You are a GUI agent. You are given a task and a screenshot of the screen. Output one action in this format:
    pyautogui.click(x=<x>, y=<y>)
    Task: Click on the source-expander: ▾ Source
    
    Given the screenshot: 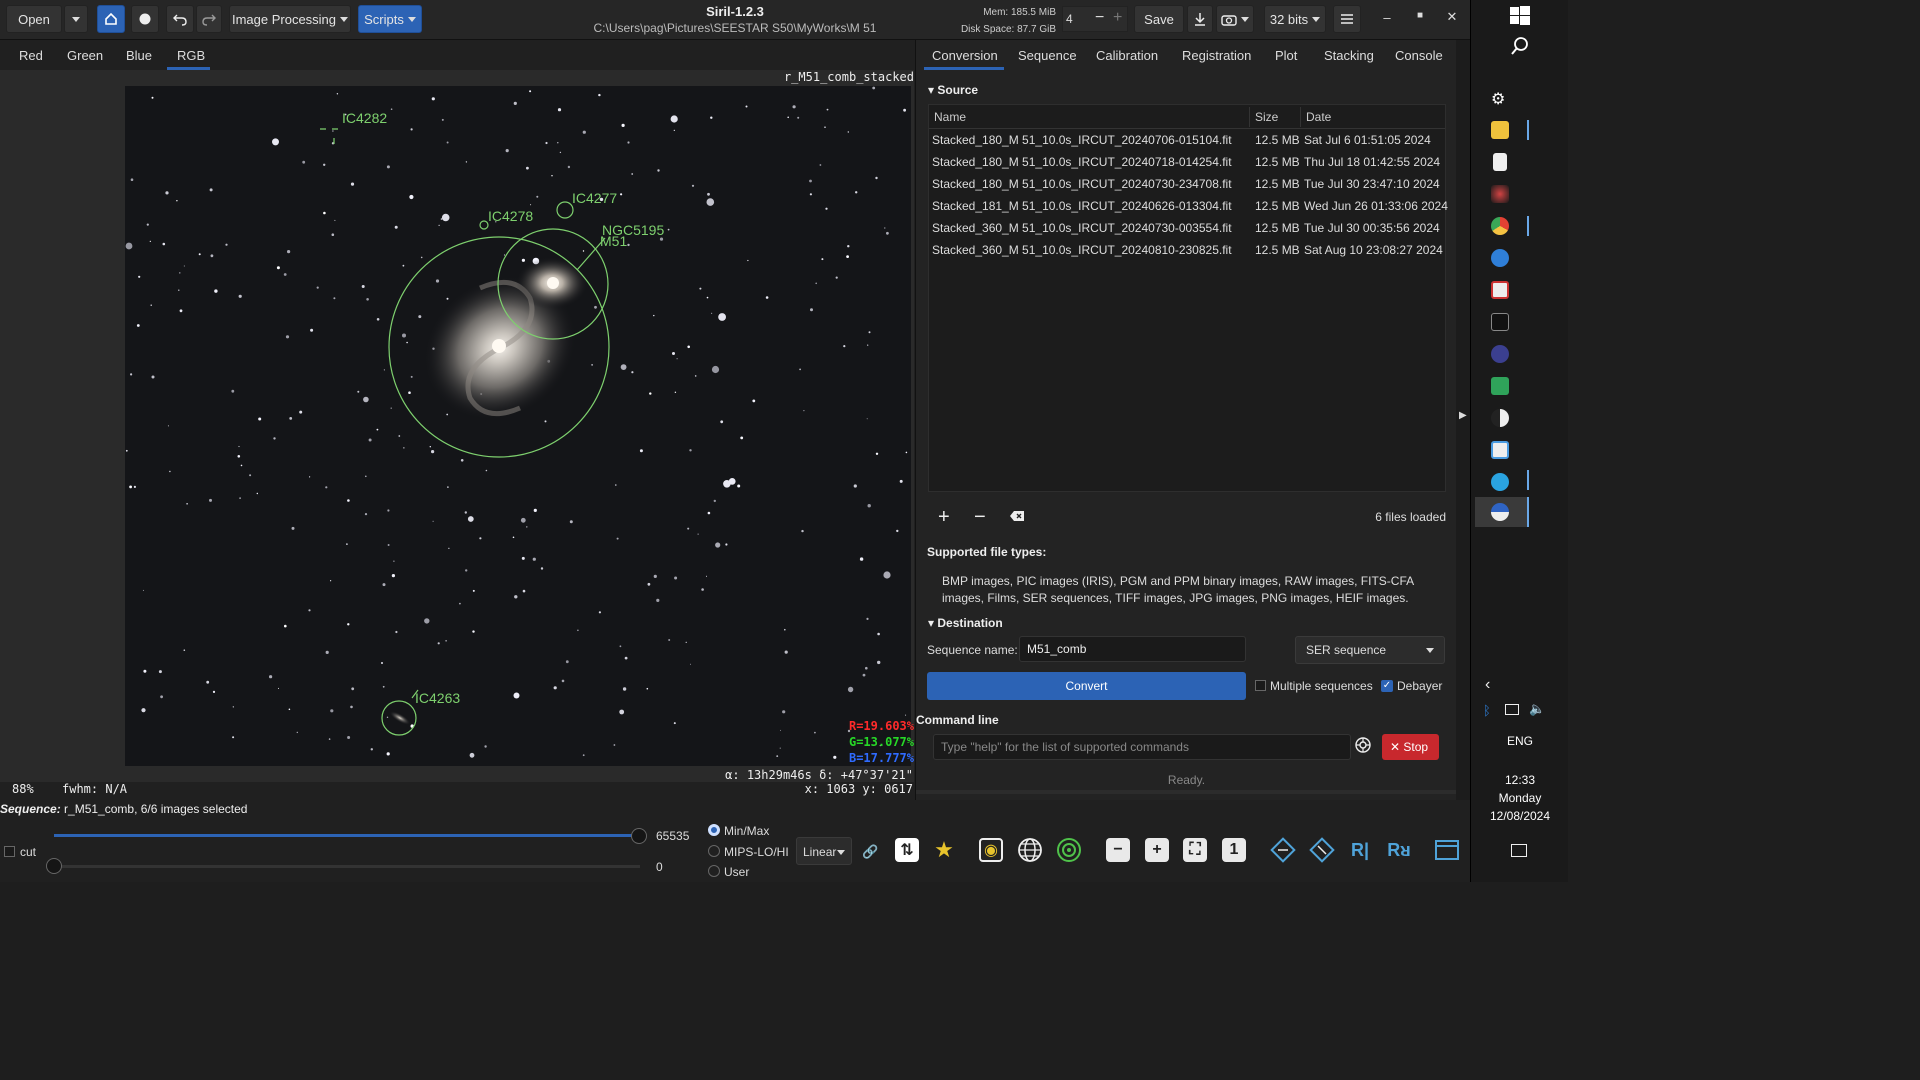 What is the action you would take?
    pyautogui.click(x=953, y=90)
    